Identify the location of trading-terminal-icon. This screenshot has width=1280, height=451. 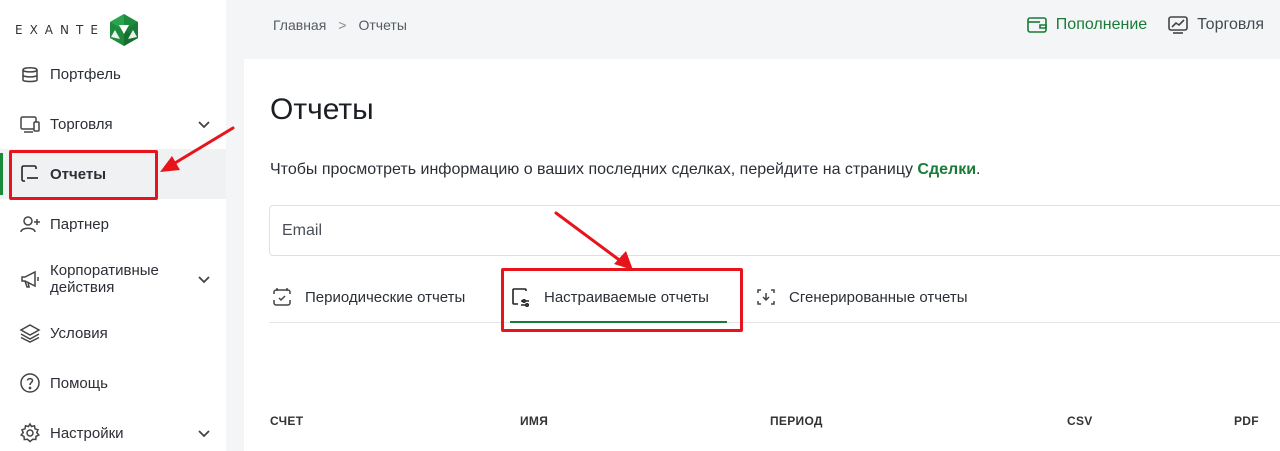
(30, 124).